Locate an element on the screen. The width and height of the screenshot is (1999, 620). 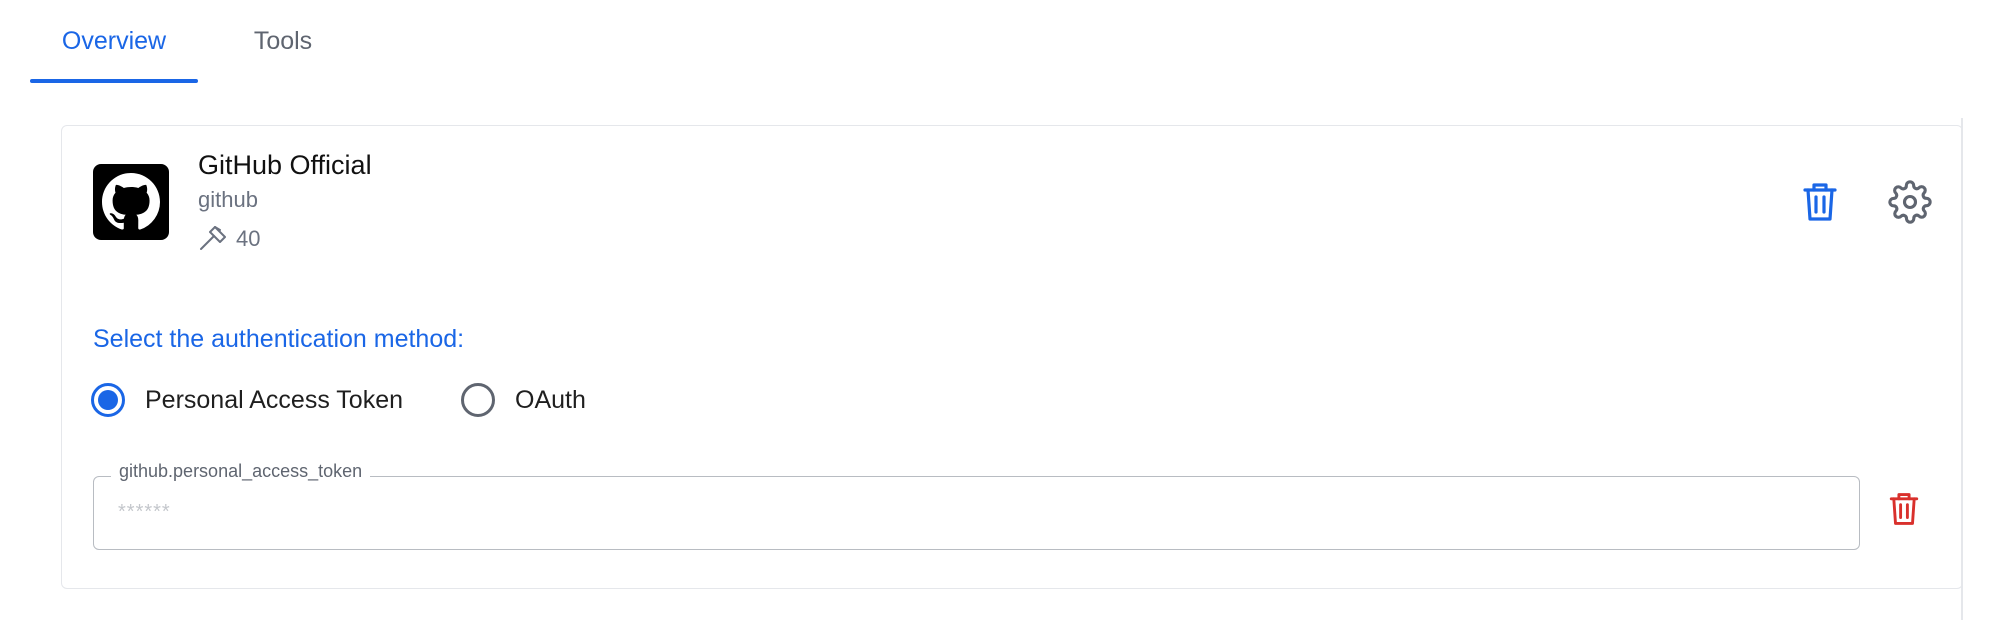
active-tab-indicator is located at coordinates (114, 81).